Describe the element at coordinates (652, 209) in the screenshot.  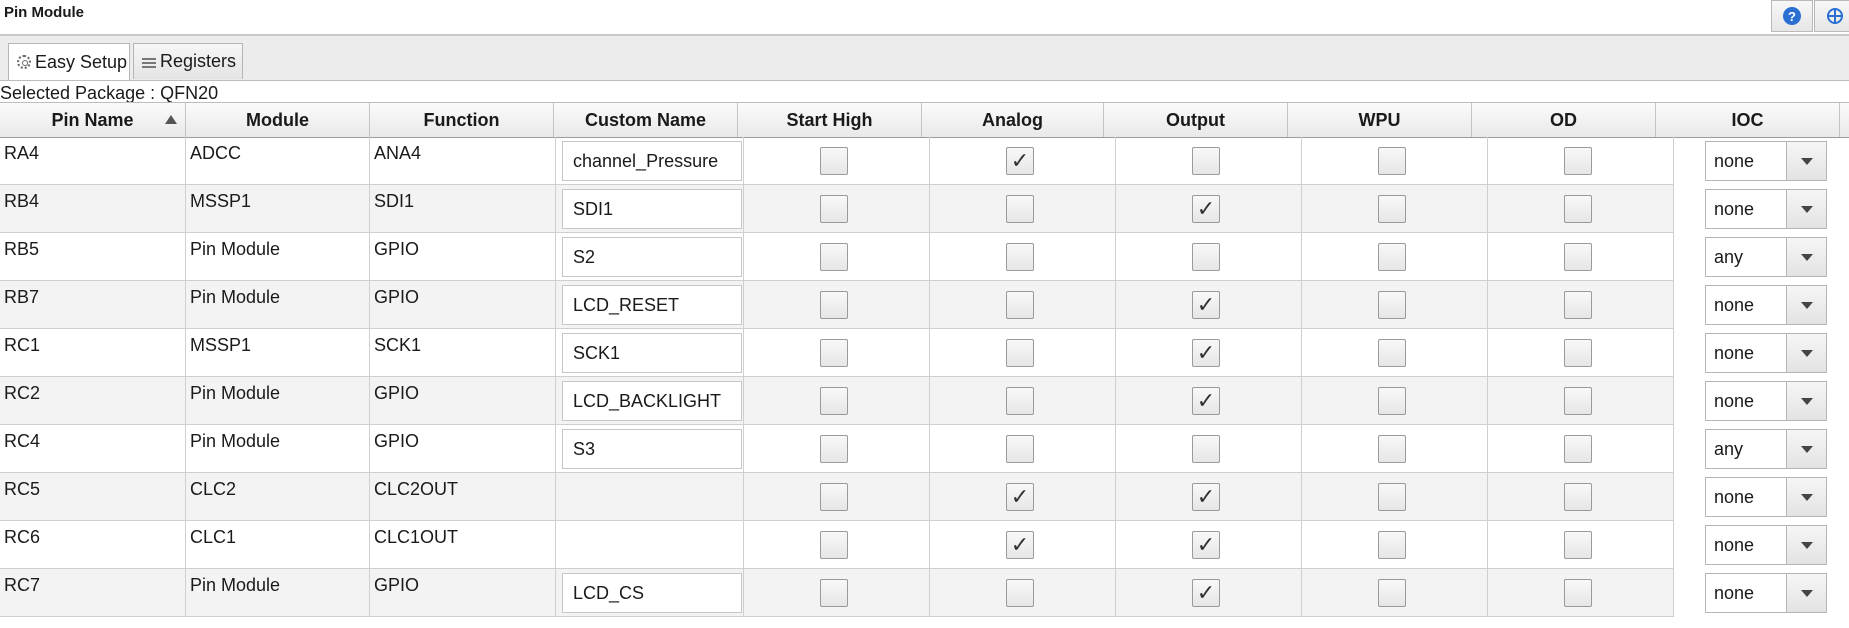
I see `custom-name-input: SDI1` at that location.